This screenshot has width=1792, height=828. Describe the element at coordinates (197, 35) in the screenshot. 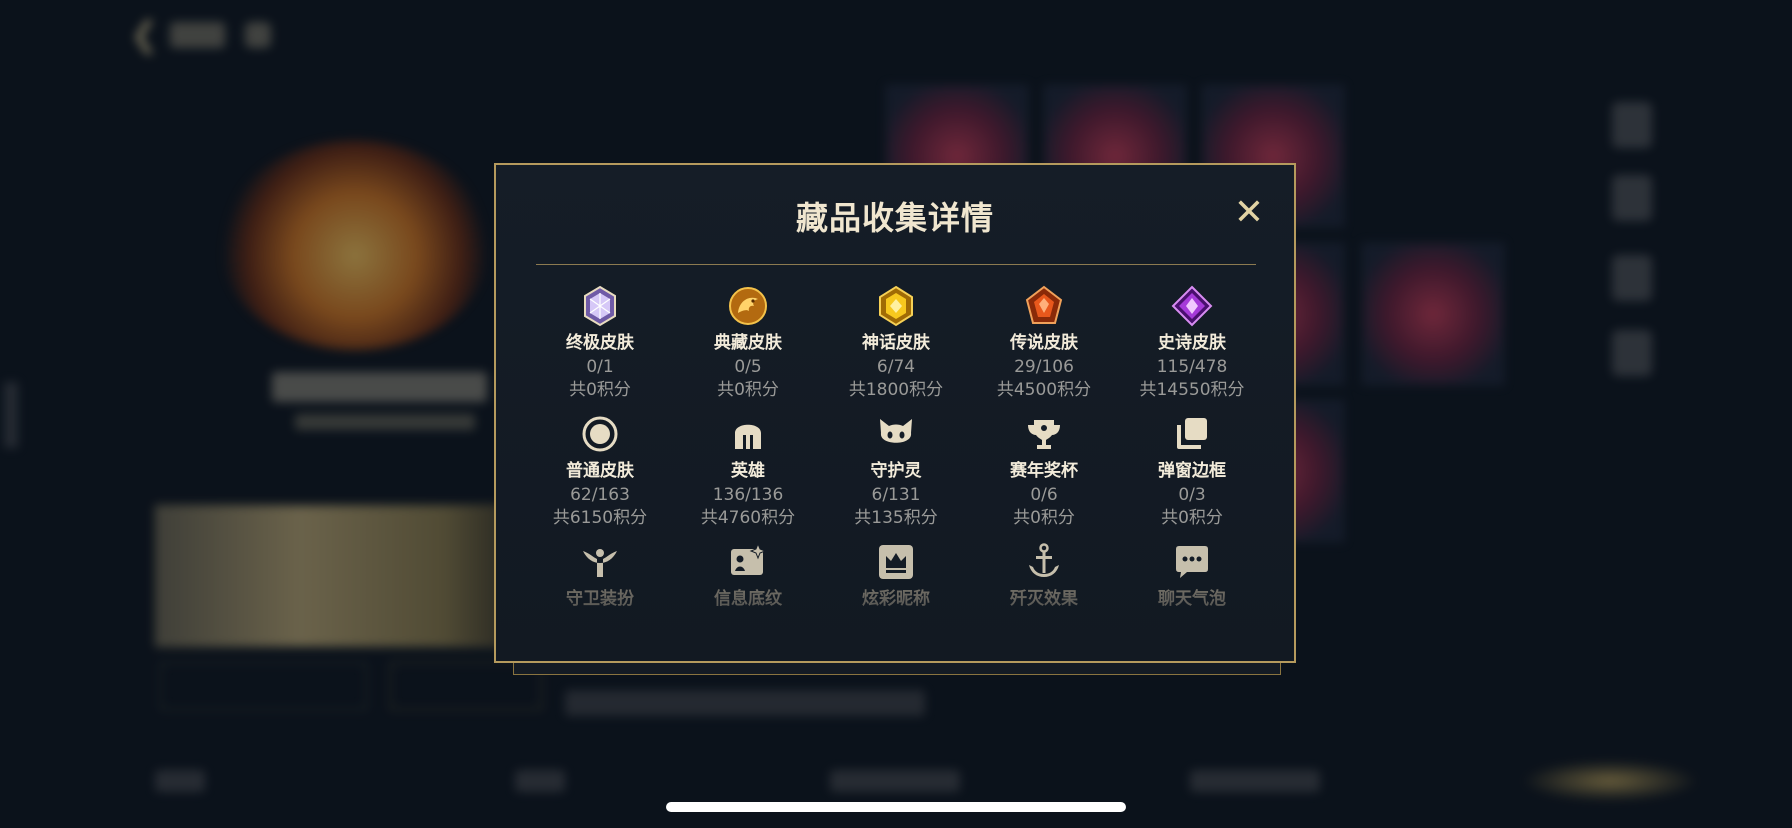

I see `back-label` at that location.